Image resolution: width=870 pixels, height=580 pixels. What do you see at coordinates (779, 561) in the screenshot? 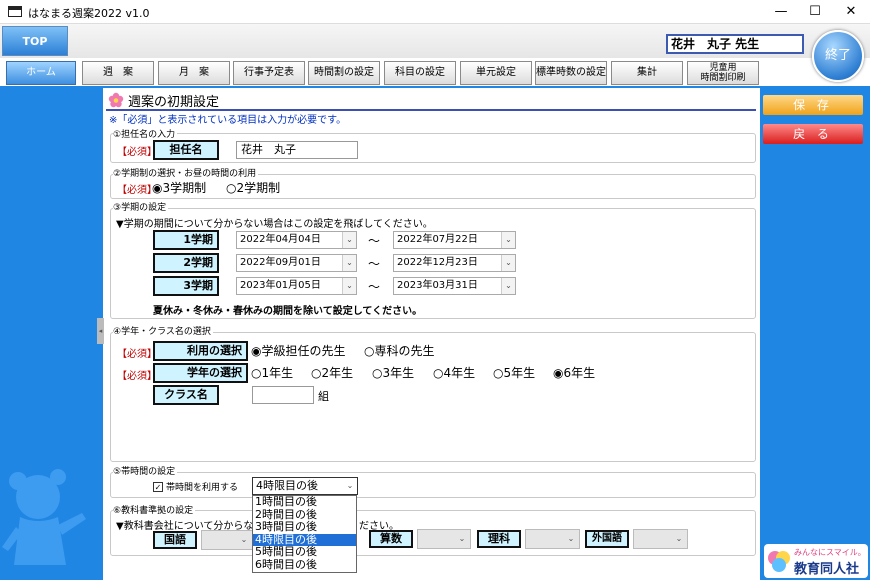
I see `smile-logo-icon` at bounding box center [779, 561].